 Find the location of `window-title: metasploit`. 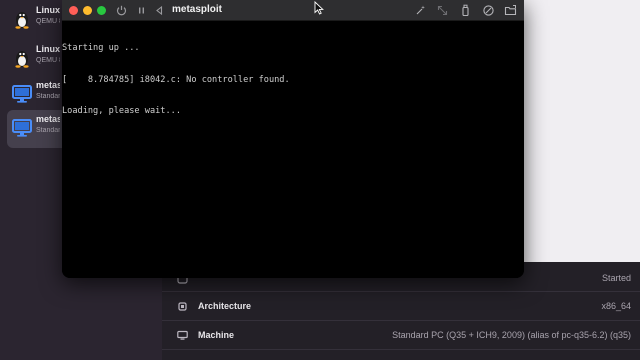

window-title: metasploit is located at coordinates (197, 9).